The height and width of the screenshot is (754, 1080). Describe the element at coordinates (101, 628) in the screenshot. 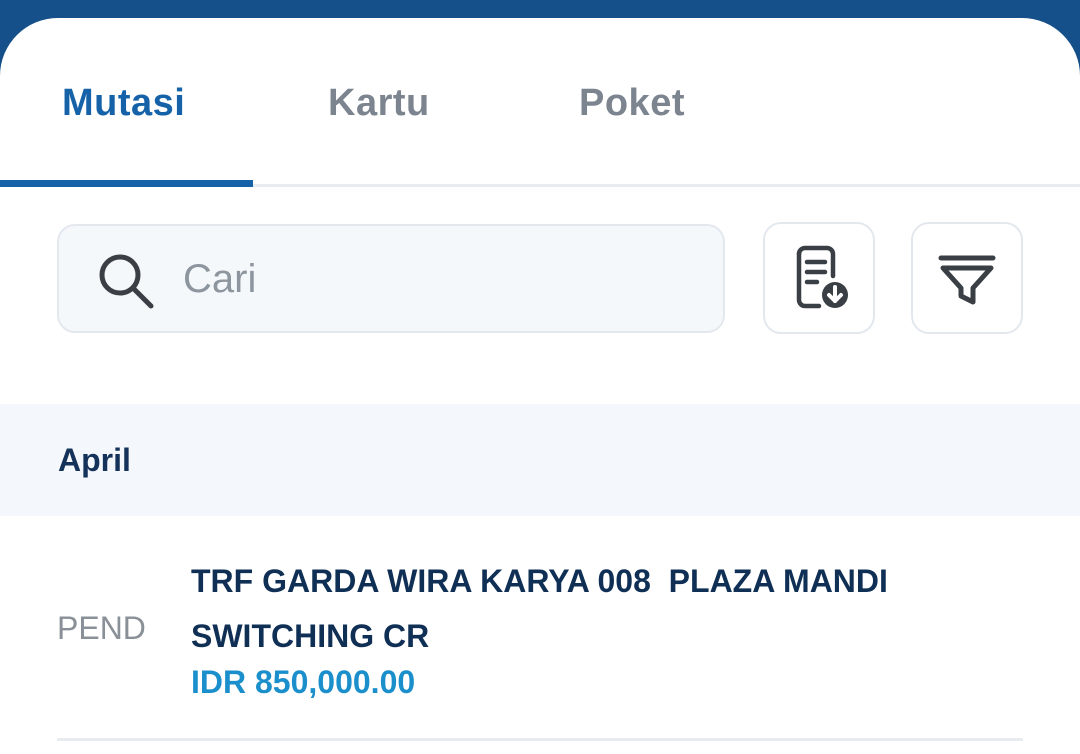

I see `transaction-status: PEND` at that location.